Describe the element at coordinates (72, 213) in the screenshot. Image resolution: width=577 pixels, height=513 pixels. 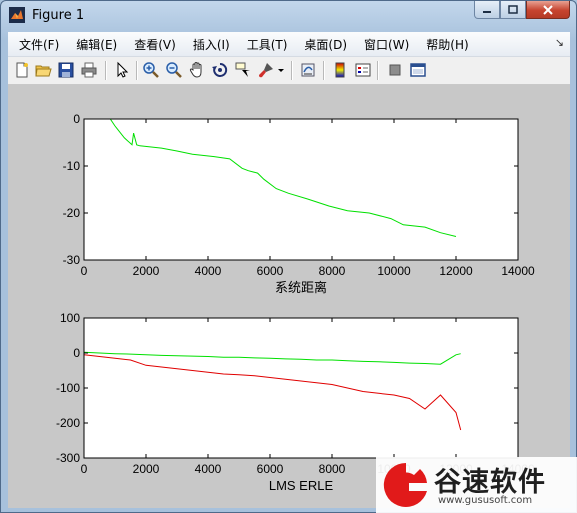
I see `y-tick-label: -20` at that location.